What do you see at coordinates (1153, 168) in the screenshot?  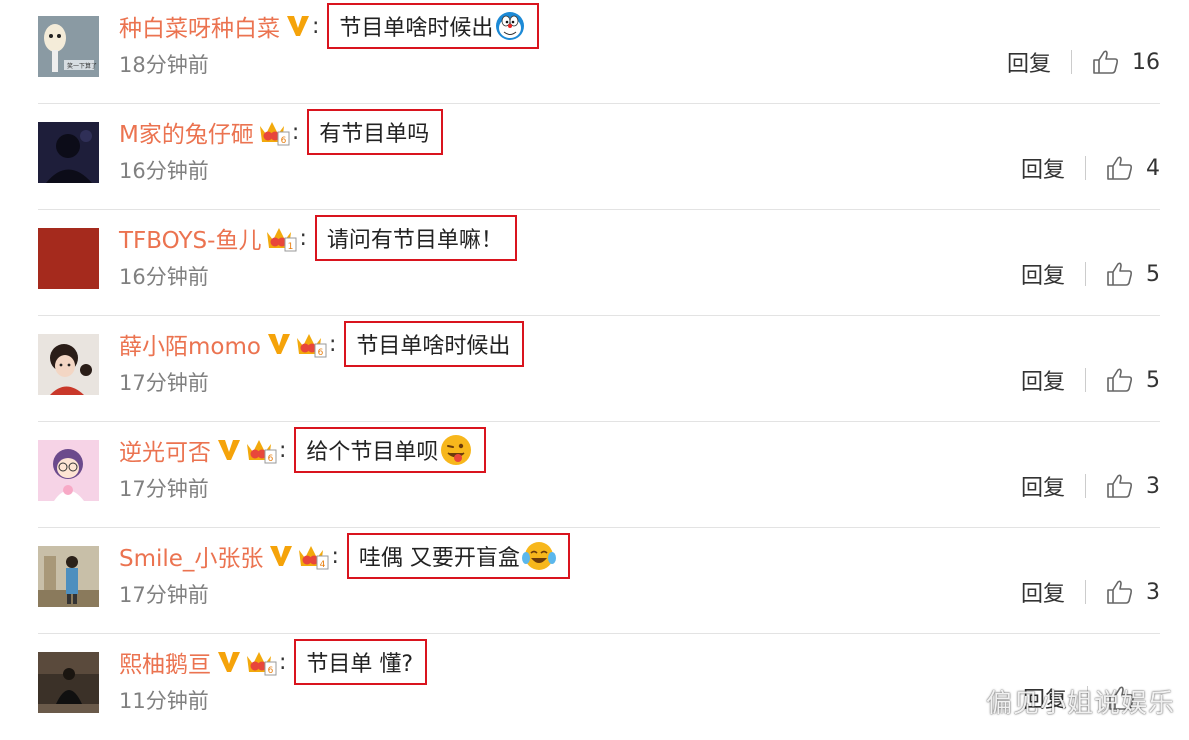 I see `like-count: 4` at bounding box center [1153, 168].